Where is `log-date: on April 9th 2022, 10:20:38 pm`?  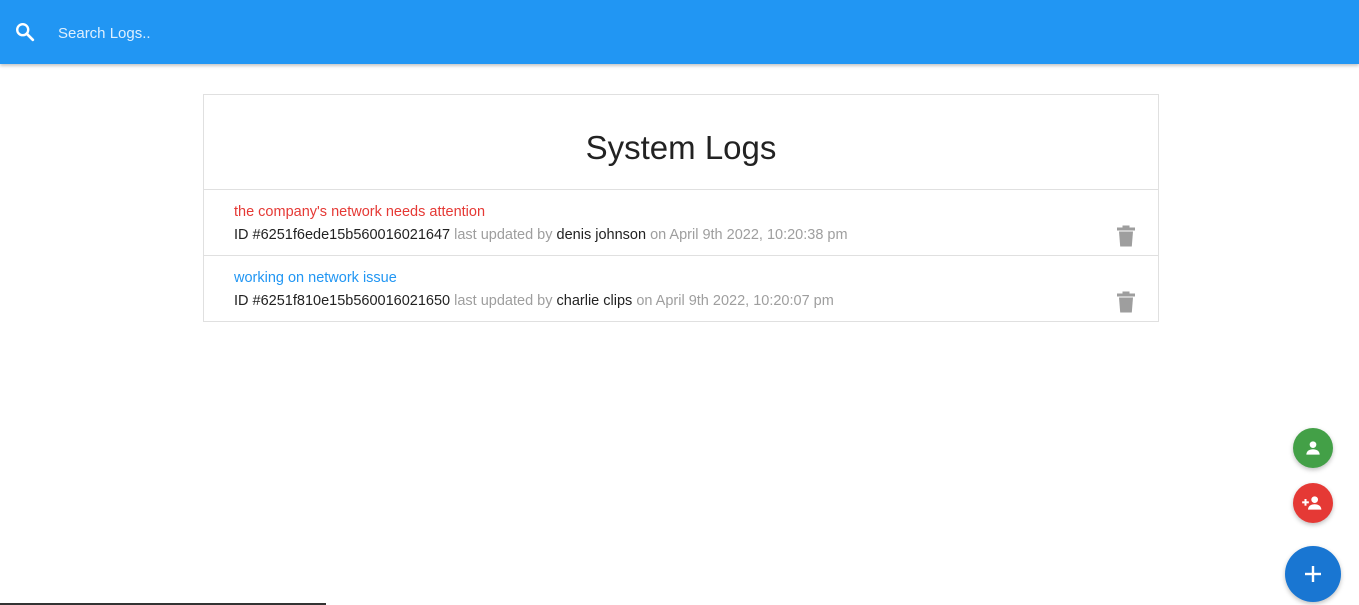 log-date: on April 9th 2022, 10:20:38 pm is located at coordinates (749, 235).